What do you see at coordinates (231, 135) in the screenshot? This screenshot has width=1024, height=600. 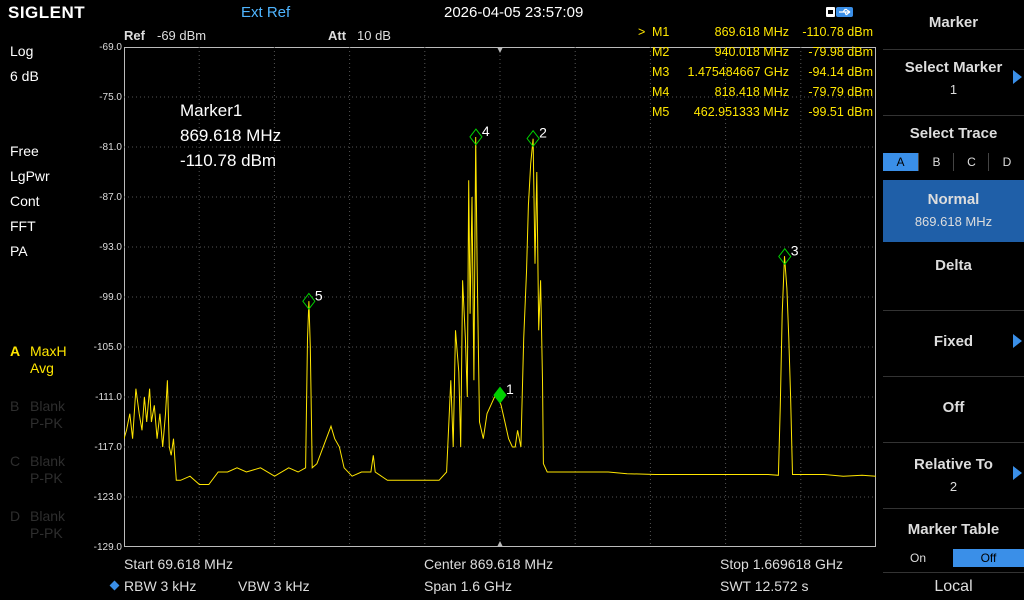 I see `marker-readout-freq: 869.618 MHz` at bounding box center [231, 135].